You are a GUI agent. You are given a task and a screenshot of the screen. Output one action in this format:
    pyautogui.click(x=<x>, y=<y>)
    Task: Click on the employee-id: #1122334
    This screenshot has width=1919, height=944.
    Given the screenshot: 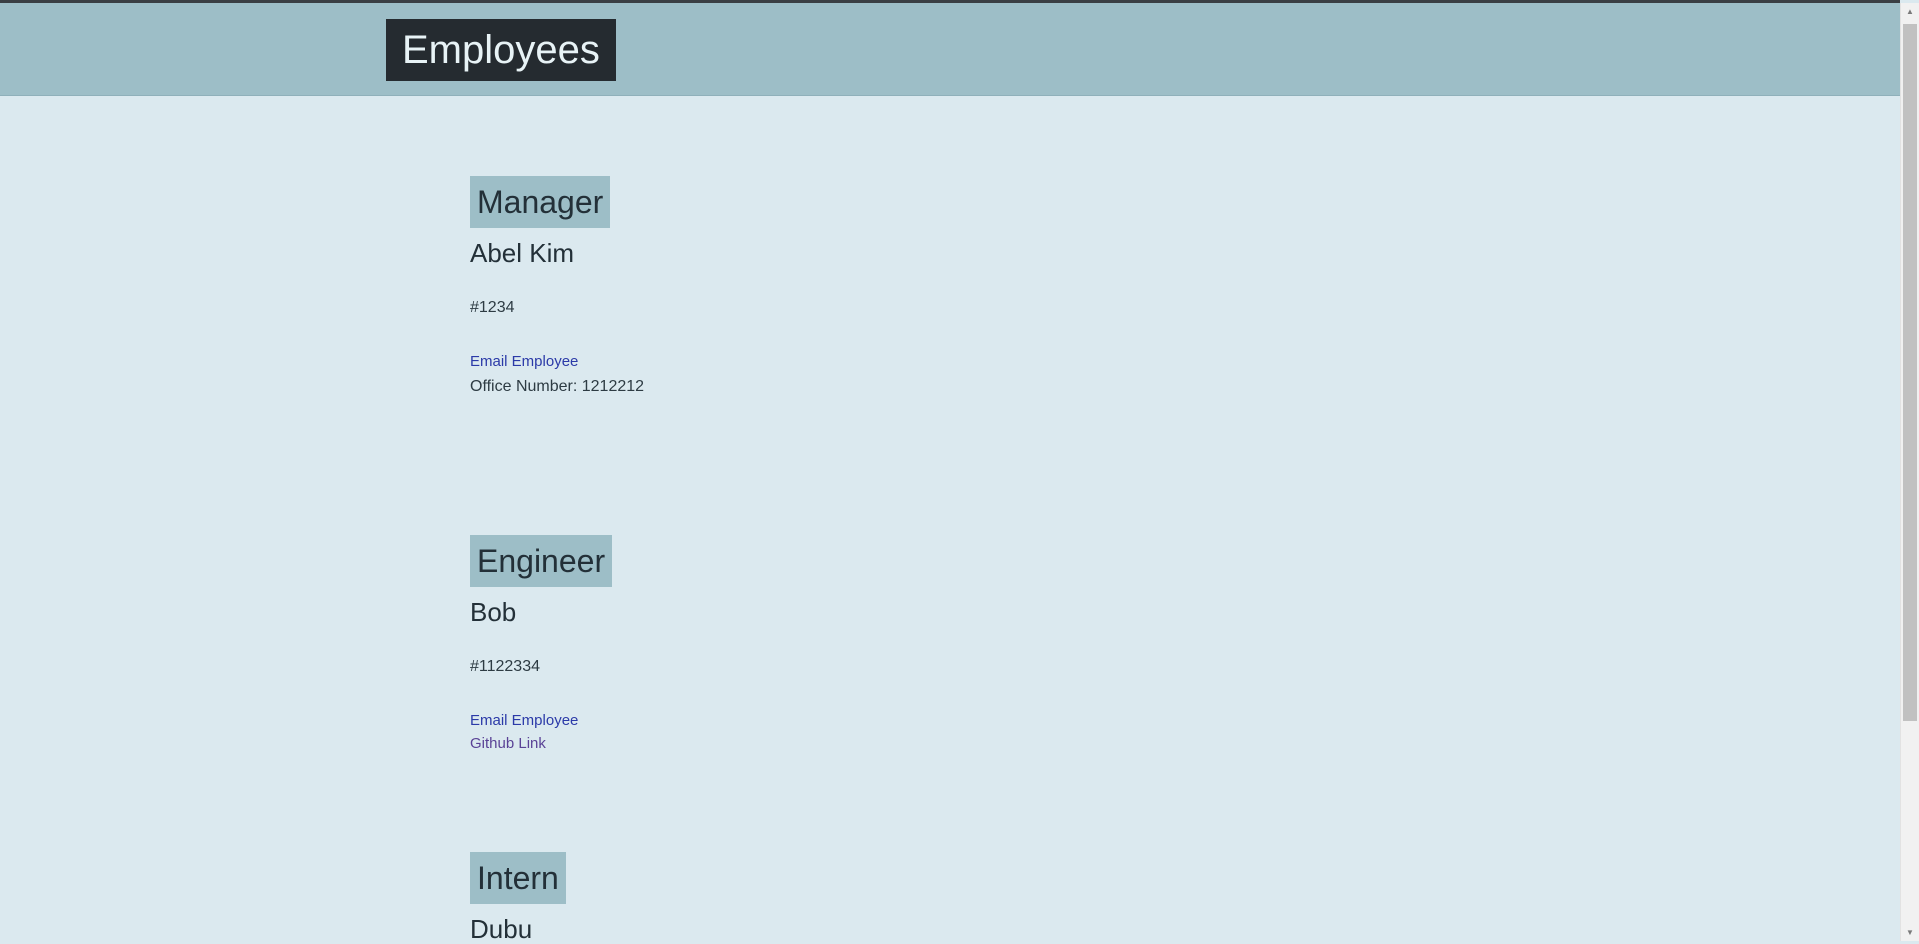 What is the action you would take?
    pyautogui.click(x=505, y=666)
    